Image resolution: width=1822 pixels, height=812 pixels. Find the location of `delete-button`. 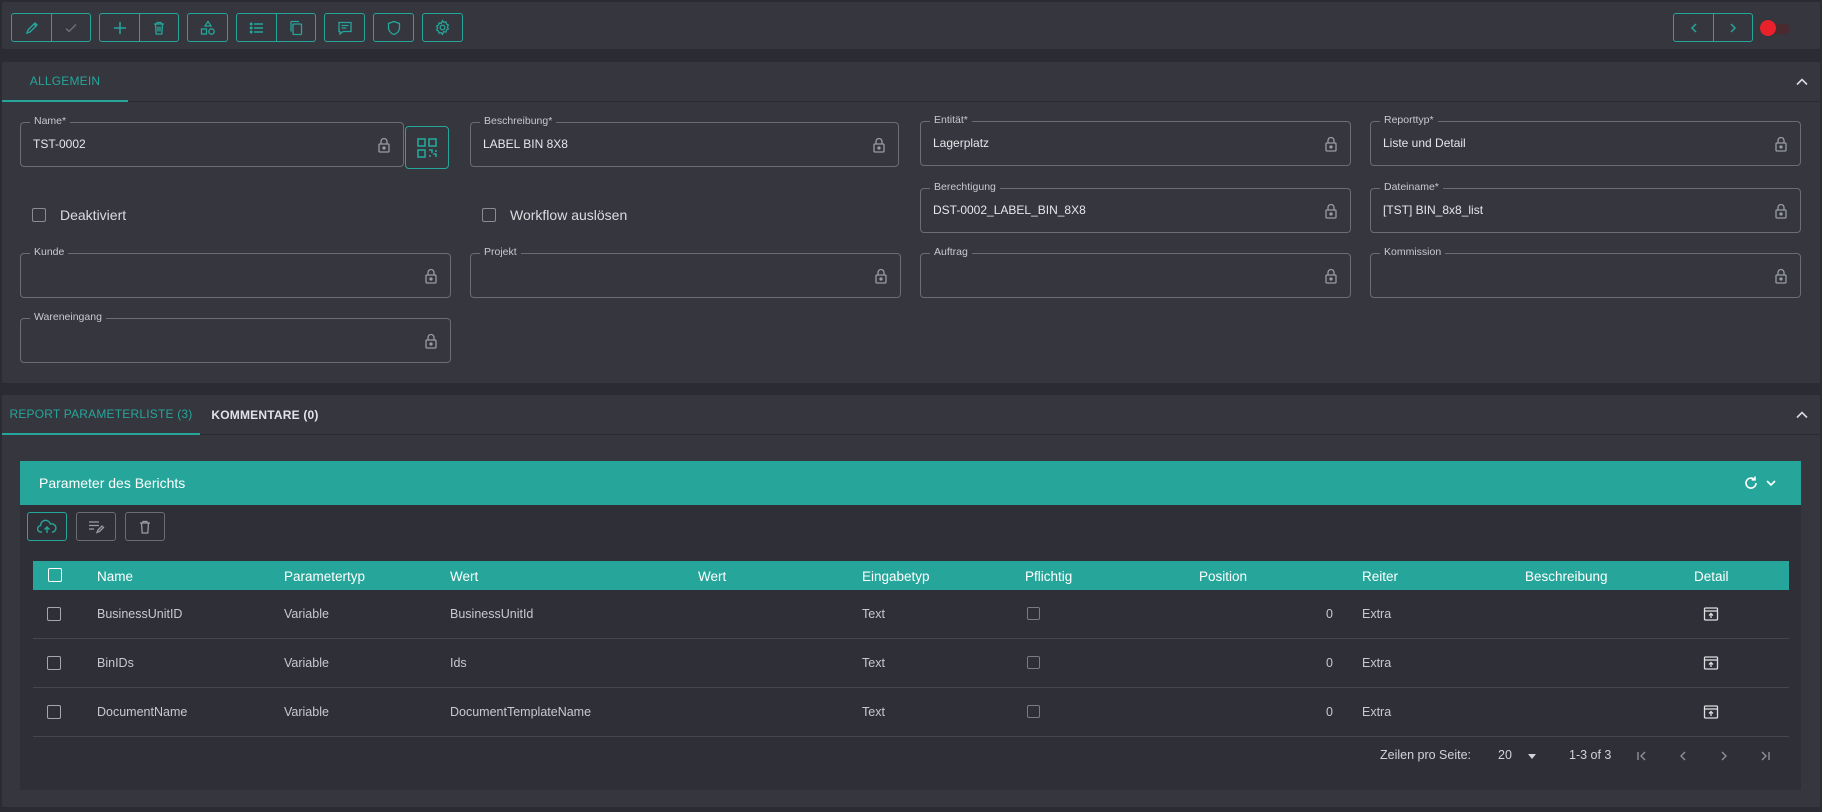

delete-button is located at coordinates (158, 27).